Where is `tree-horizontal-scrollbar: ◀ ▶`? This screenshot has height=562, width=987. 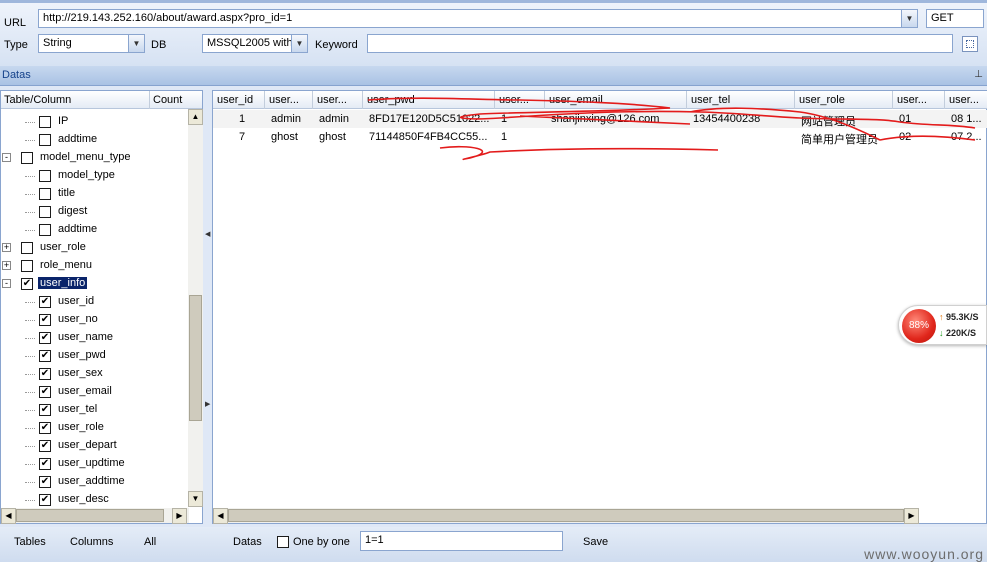 tree-horizontal-scrollbar: ◀ ▶ is located at coordinates (95, 516).